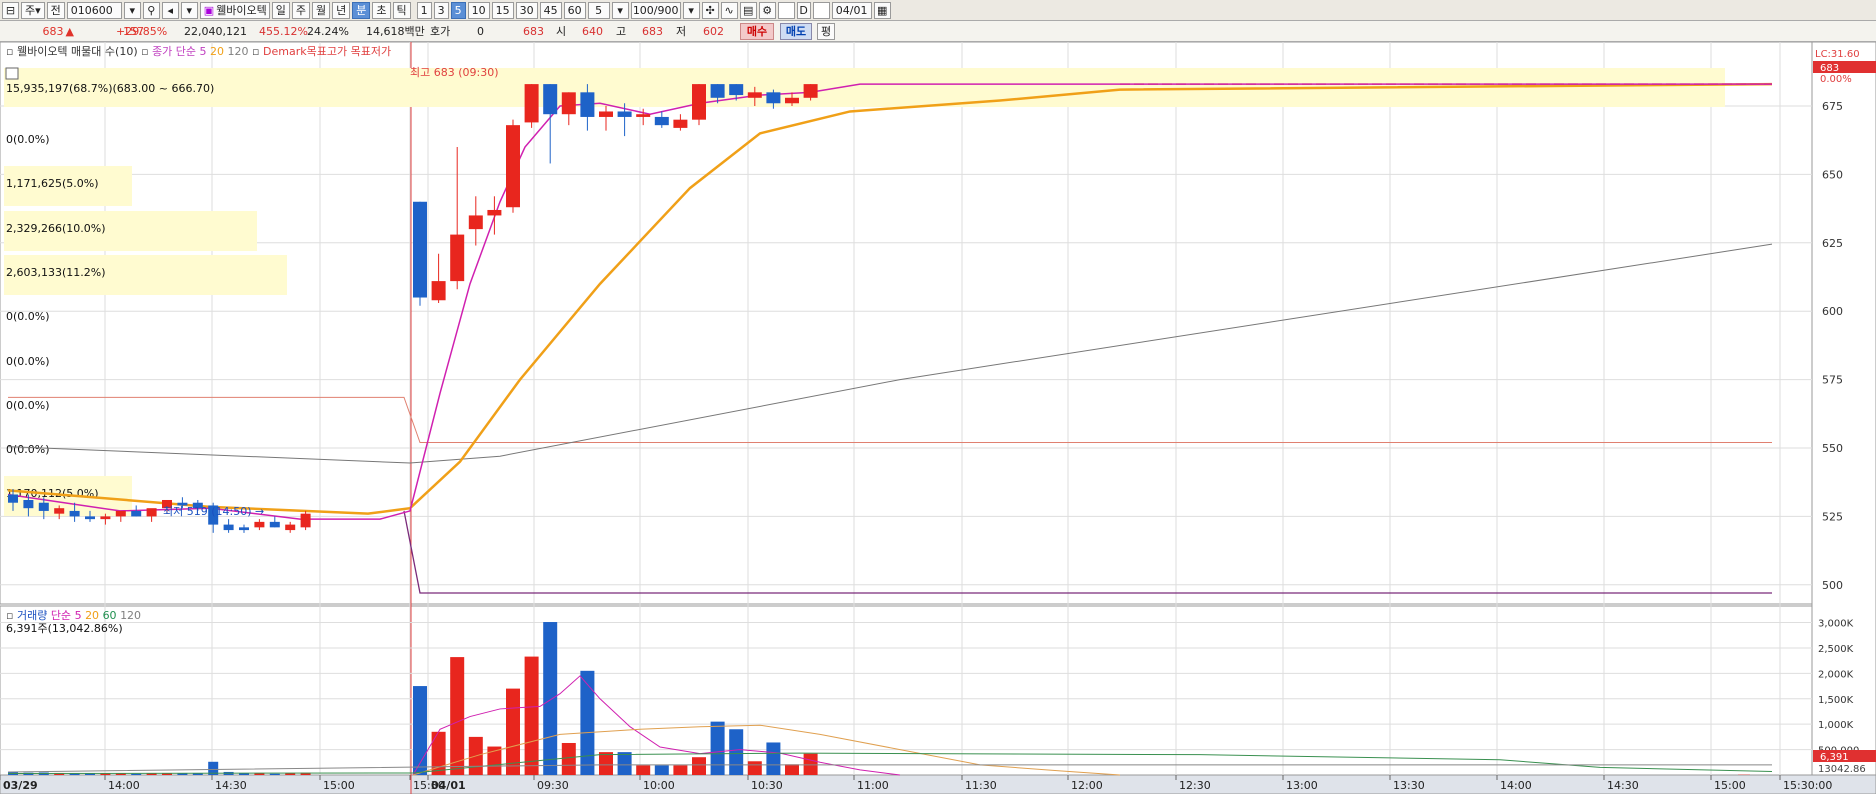 This screenshot has width=1876, height=794. I want to click on x-tick-label: 09:30, so click(553, 785).